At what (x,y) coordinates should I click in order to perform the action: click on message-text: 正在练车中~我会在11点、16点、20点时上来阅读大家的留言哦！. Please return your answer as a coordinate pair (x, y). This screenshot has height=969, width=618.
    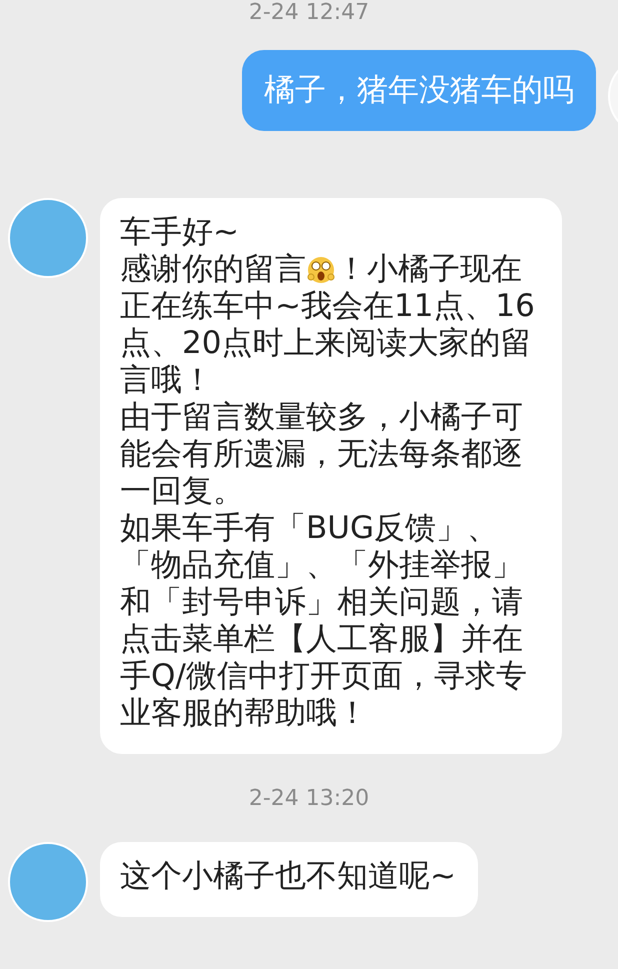
    Looking at the image, I should click on (328, 343).